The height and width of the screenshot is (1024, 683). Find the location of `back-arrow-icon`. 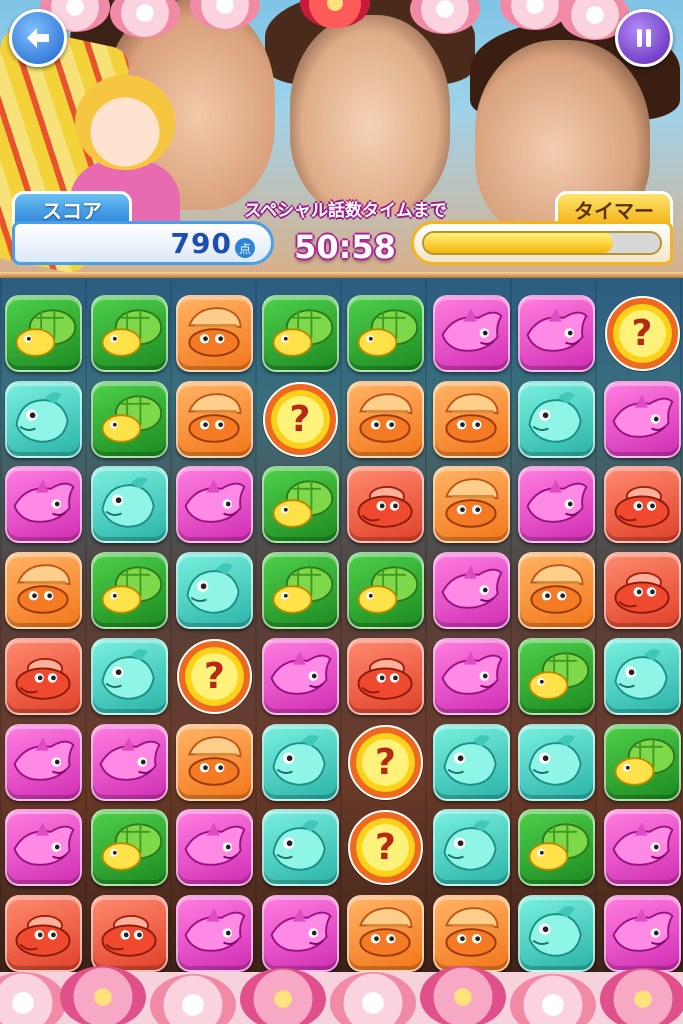

back-arrow-icon is located at coordinates (38, 38).